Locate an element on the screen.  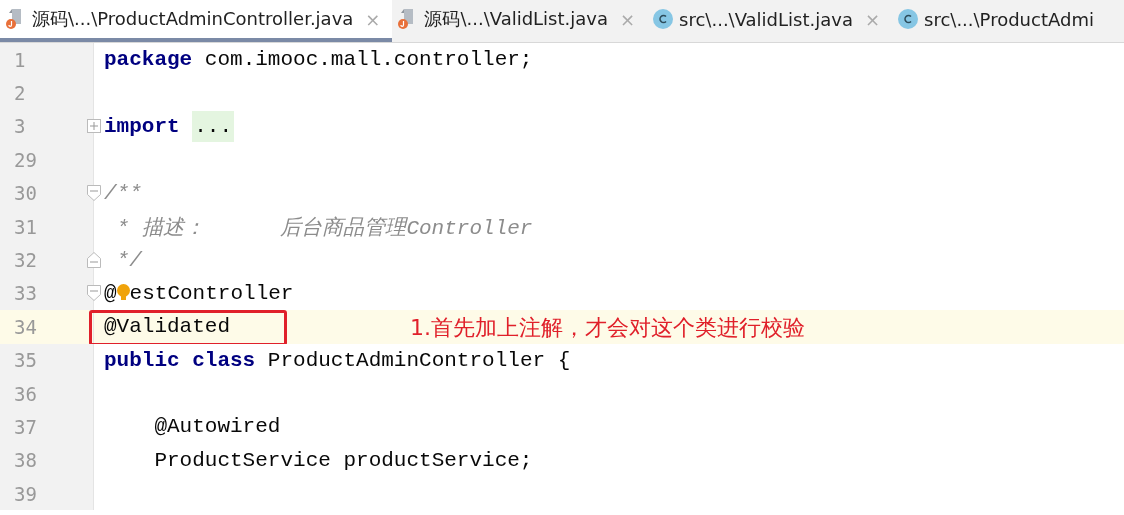
line-number: 30 is located at coordinates (25, 193).